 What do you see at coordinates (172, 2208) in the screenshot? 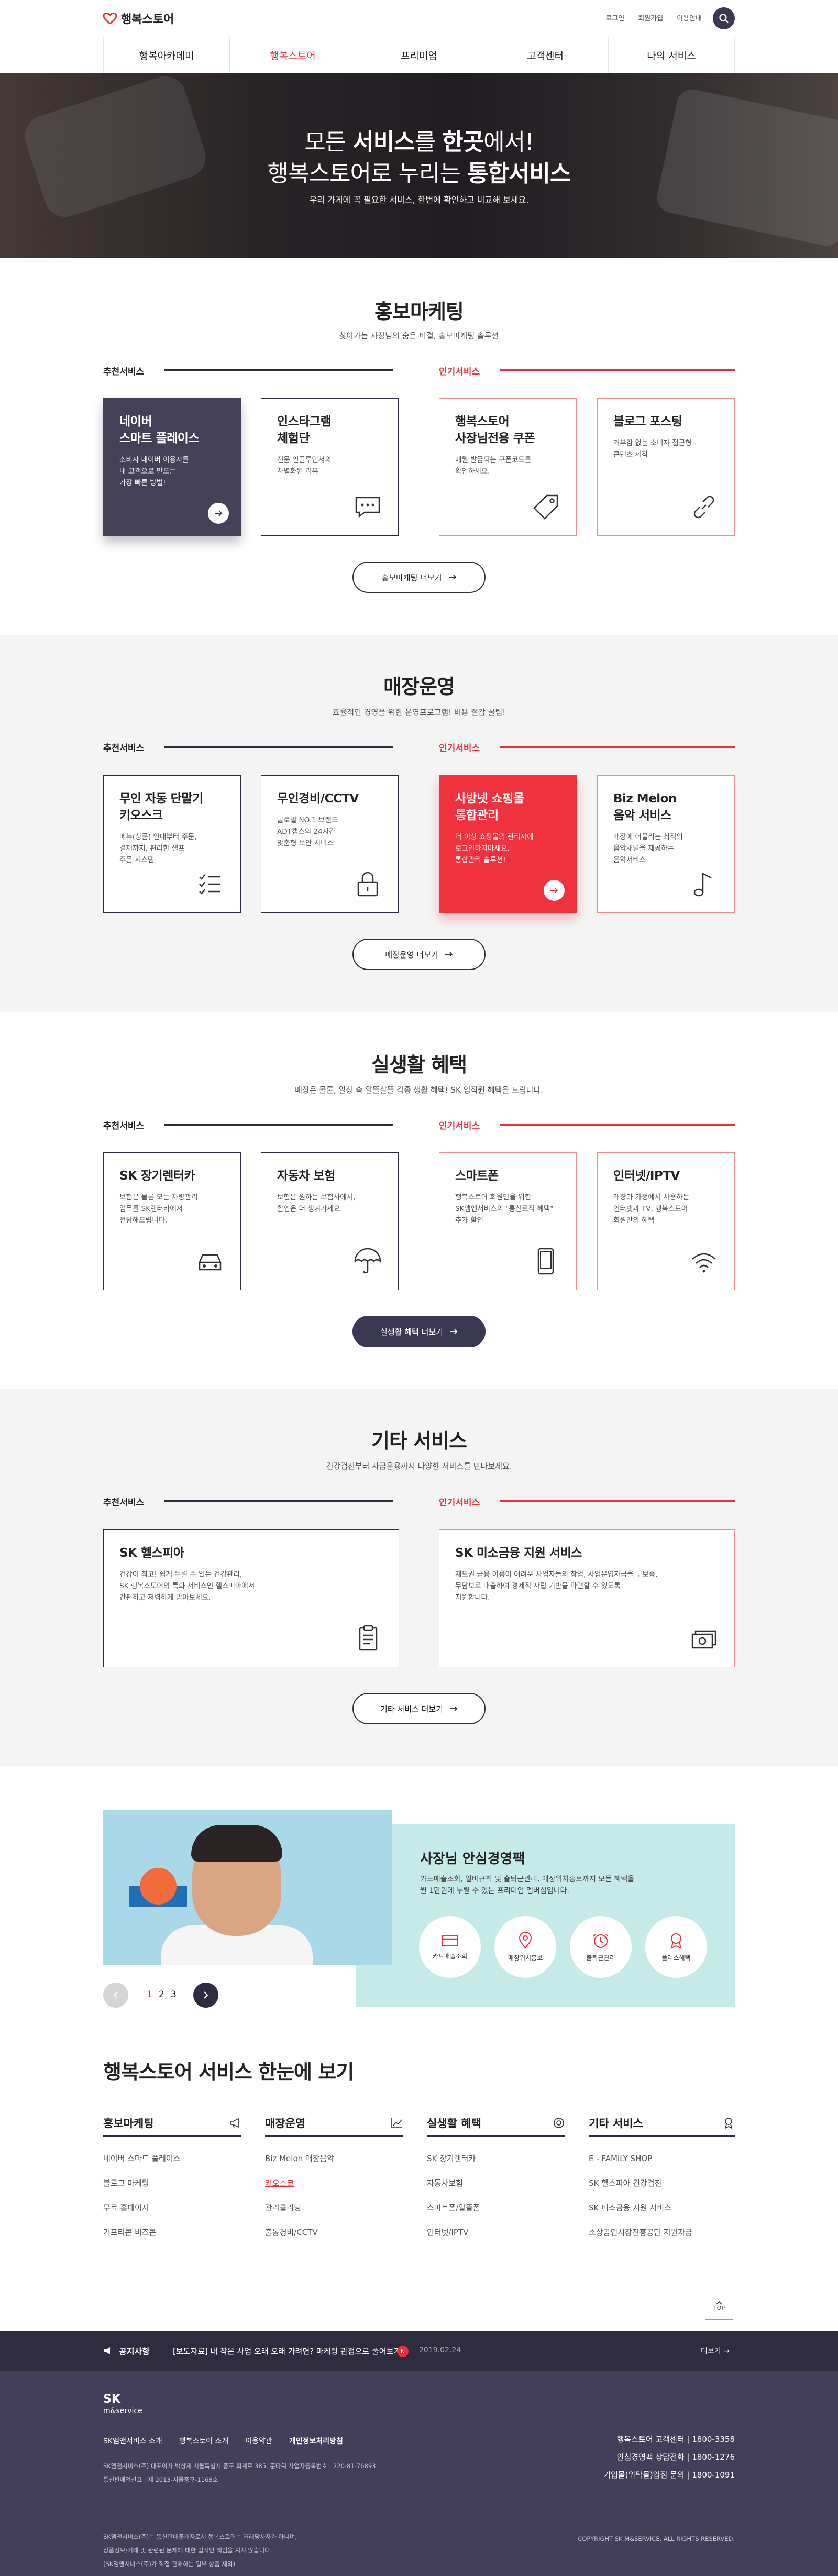
I see `overview-link: 무료 홈페이지` at bounding box center [172, 2208].